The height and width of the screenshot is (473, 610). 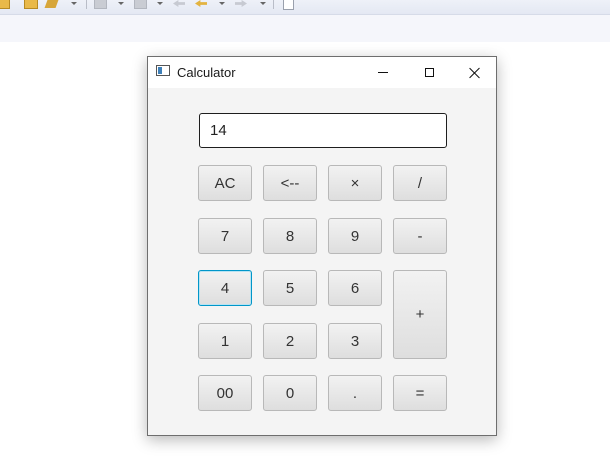 I want to click on back-history-icon, so click(x=201, y=3).